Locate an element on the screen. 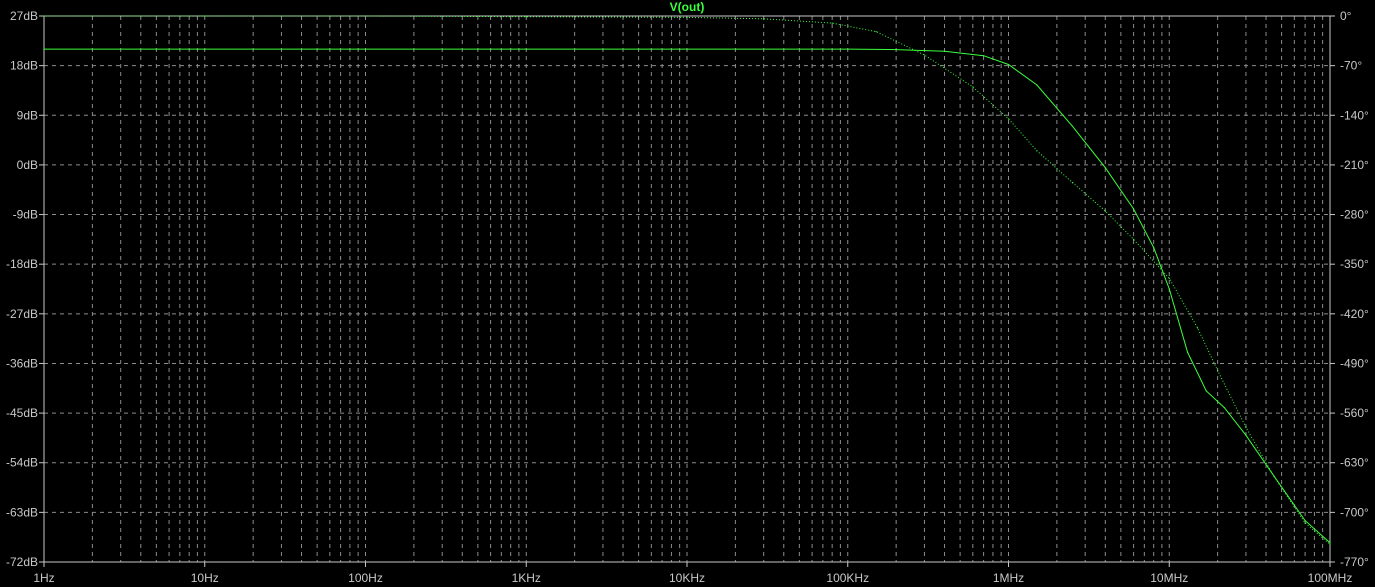 This screenshot has height=587, width=1375. x-tick-label: 1Hz is located at coordinates (43, 578).